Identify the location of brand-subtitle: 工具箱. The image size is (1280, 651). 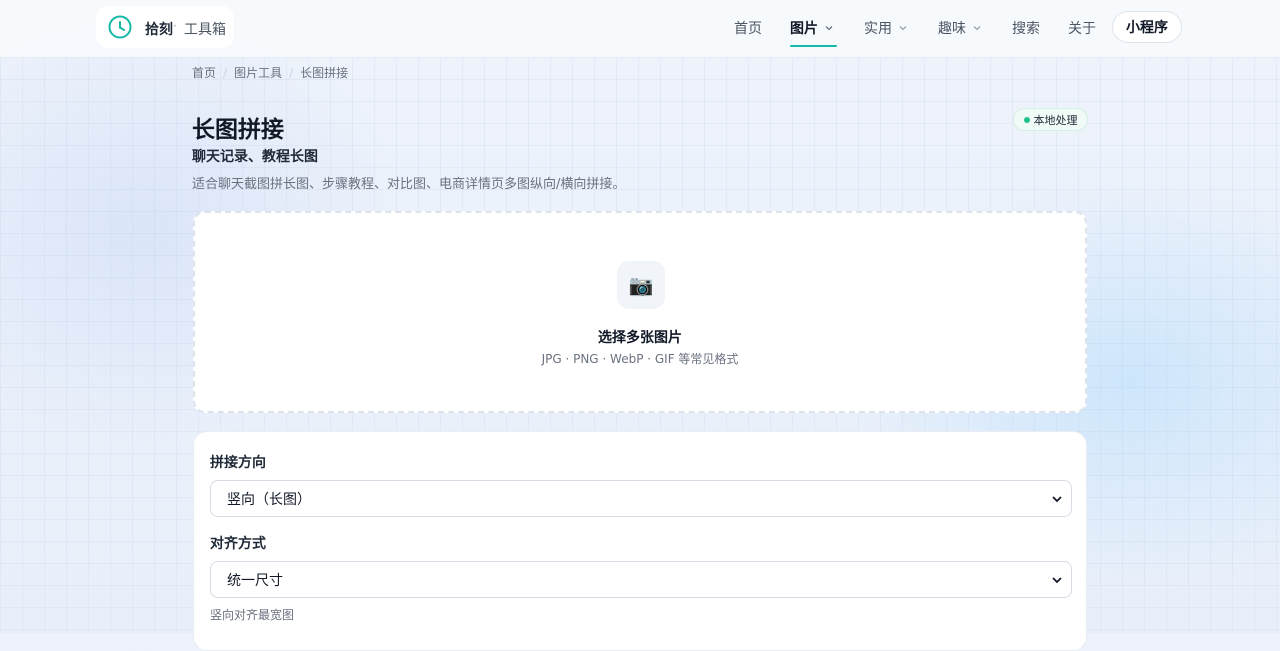
(205, 30).